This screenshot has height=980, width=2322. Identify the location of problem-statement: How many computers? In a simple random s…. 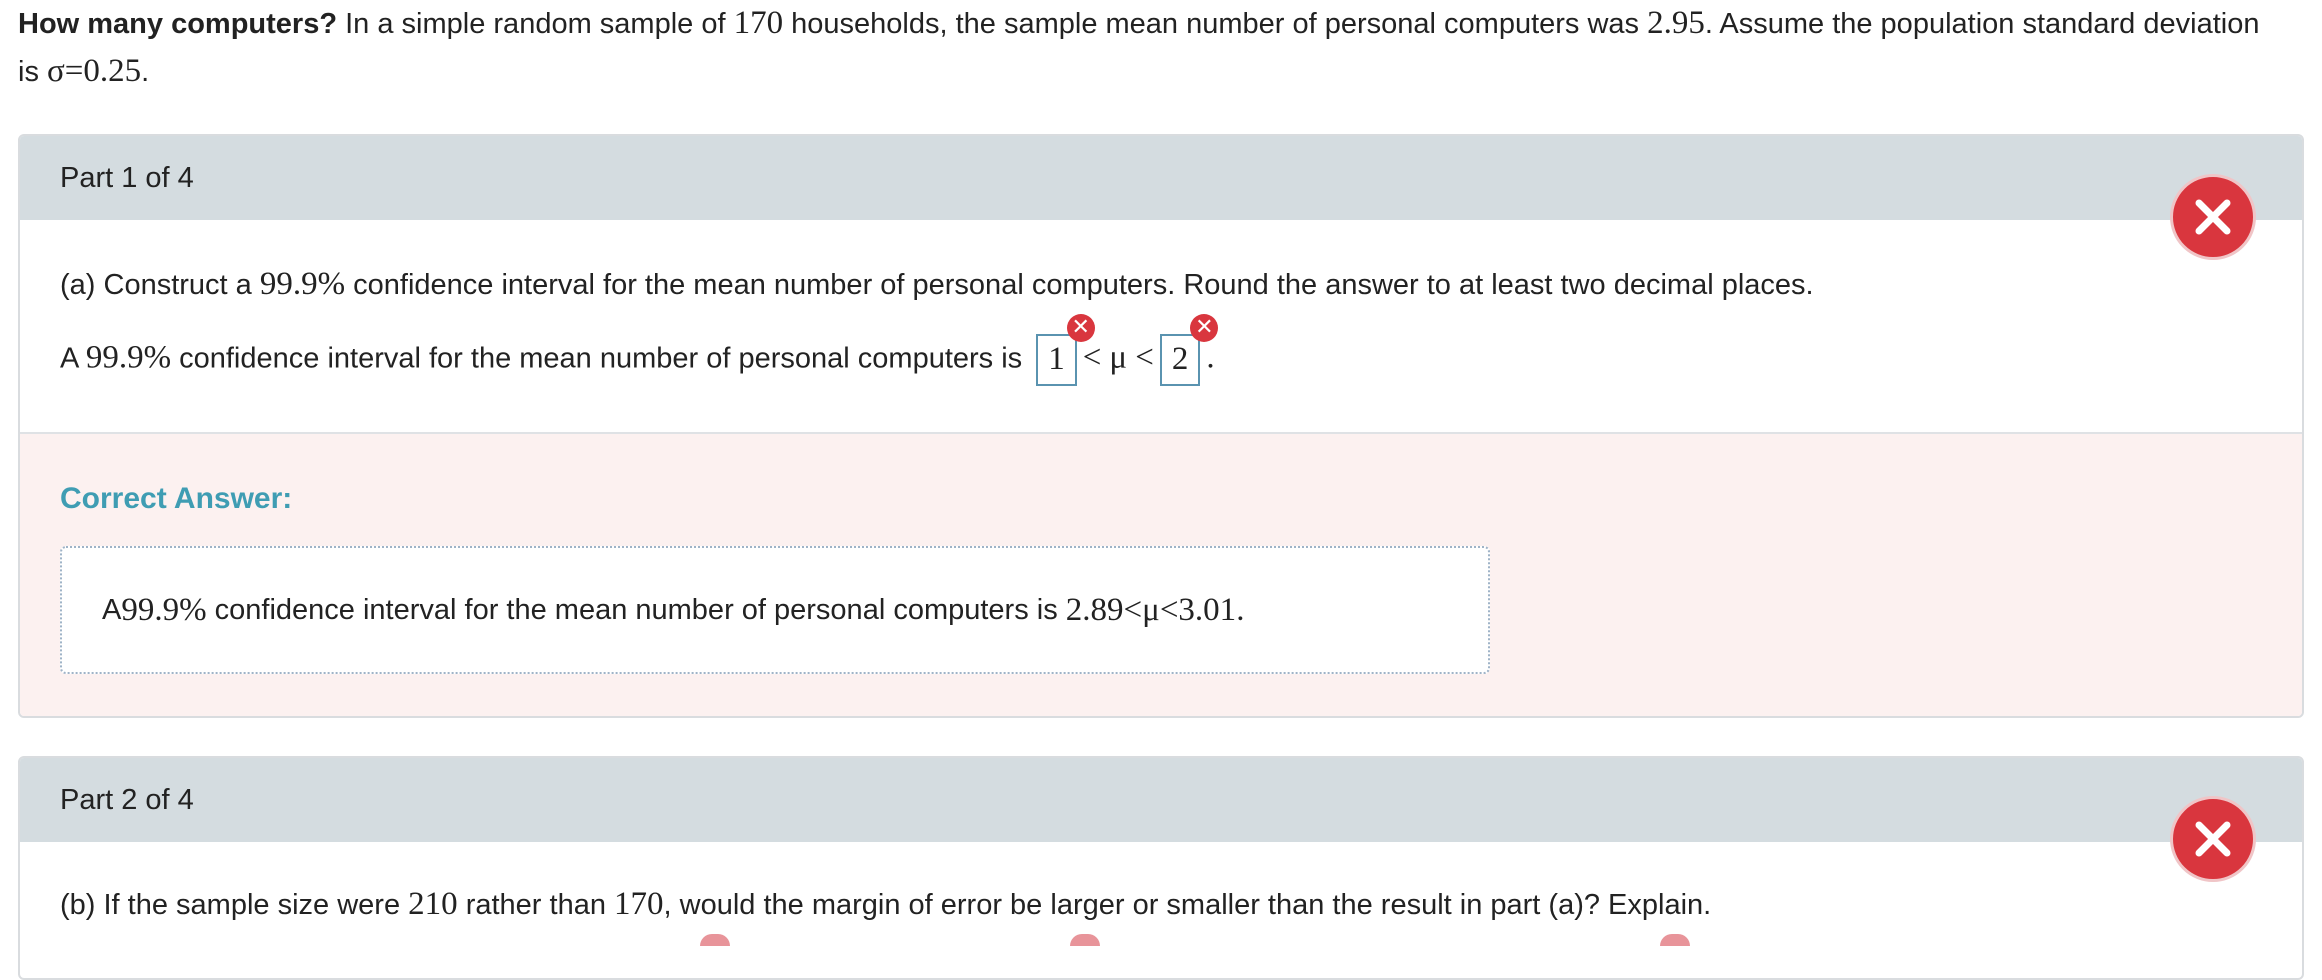
(1139, 47).